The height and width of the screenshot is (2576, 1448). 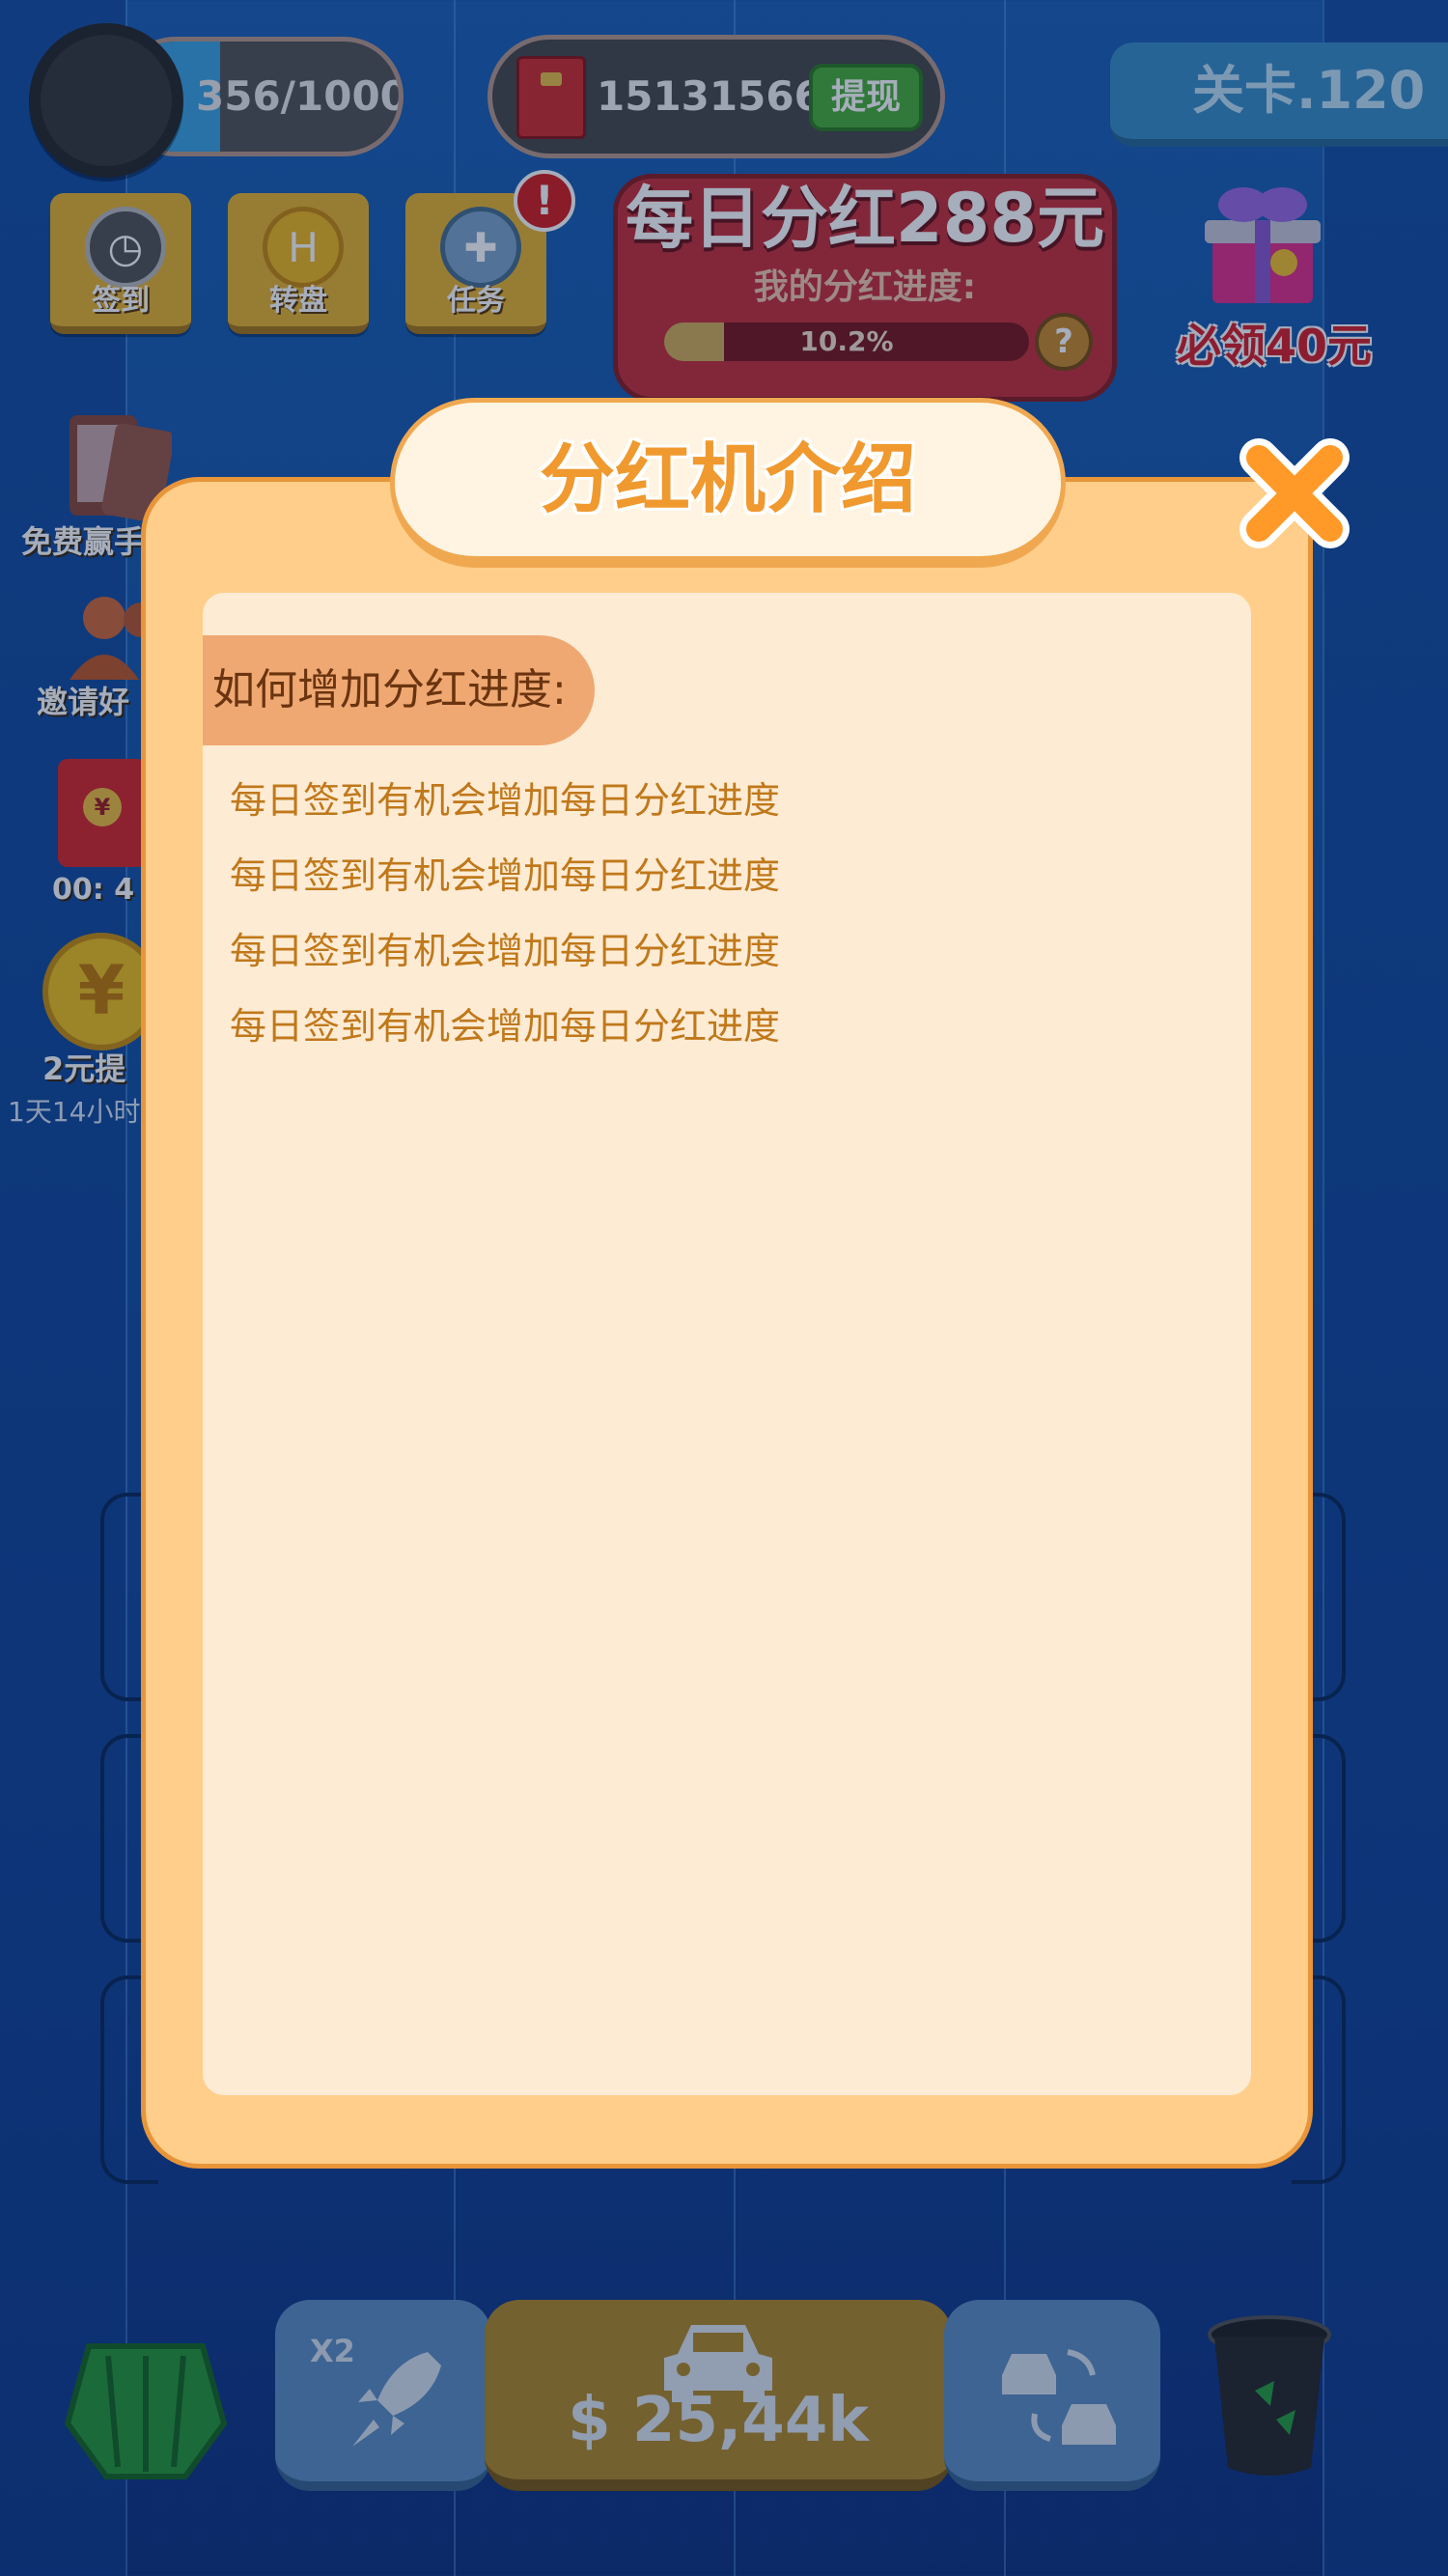 I want to click on close-icon, so click(x=1294, y=494).